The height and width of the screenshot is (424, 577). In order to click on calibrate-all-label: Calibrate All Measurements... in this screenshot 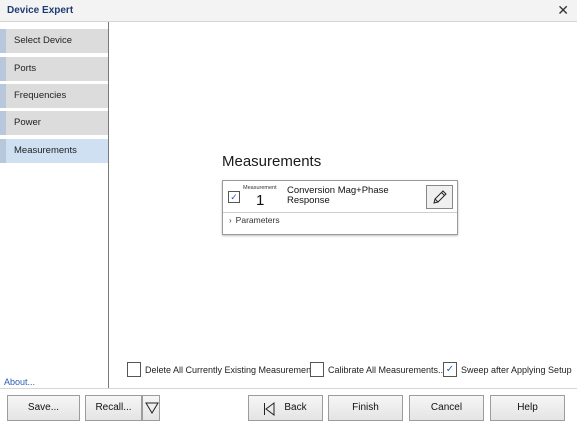, I will do `click(387, 370)`.